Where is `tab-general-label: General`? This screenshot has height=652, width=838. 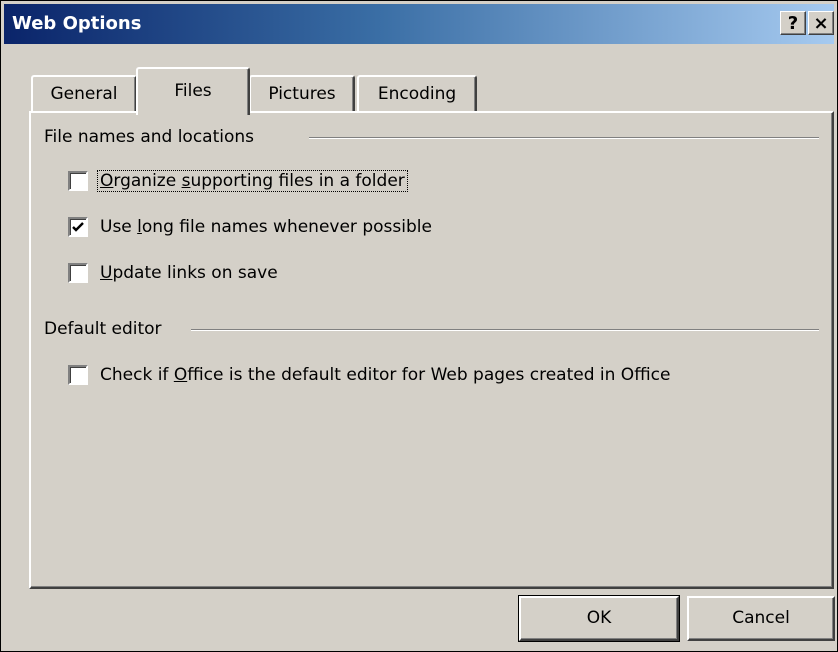 tab-general-label: General is located at coordinates (84, 94).